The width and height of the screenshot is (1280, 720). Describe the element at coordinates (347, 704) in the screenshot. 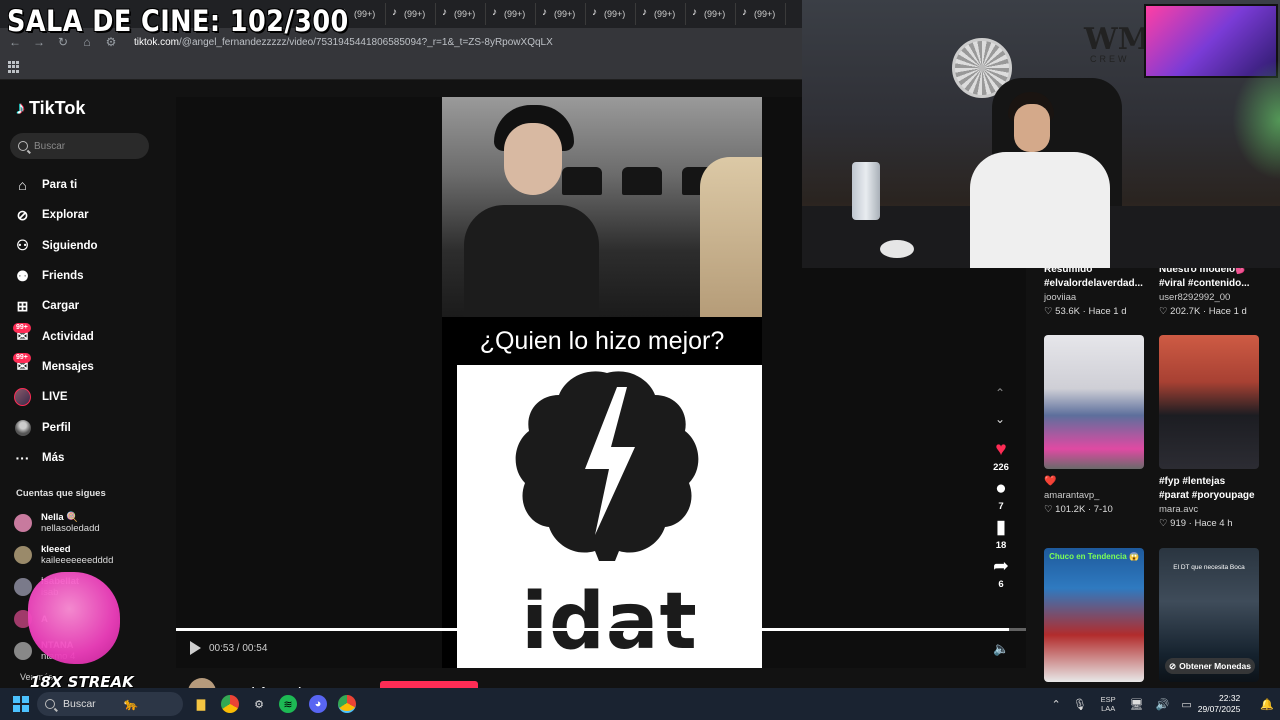

I see `chrome-active-icon` at that location.